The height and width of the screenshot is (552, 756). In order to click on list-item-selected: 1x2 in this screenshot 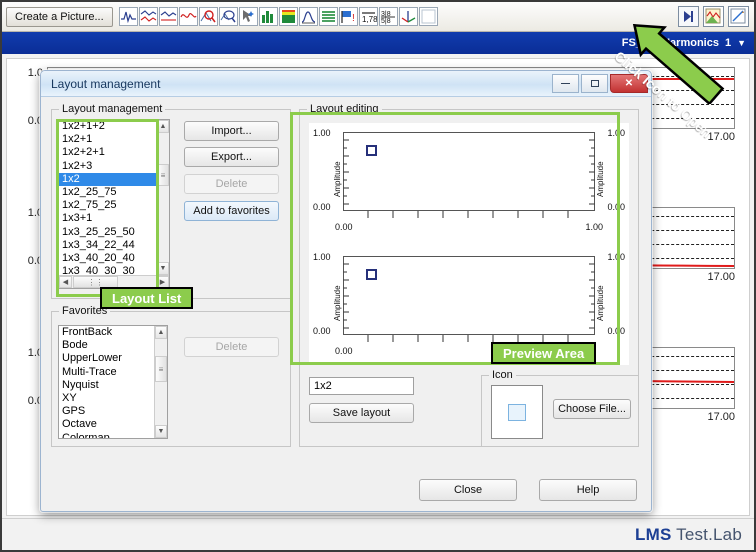, I will do `click(107, 179)`.